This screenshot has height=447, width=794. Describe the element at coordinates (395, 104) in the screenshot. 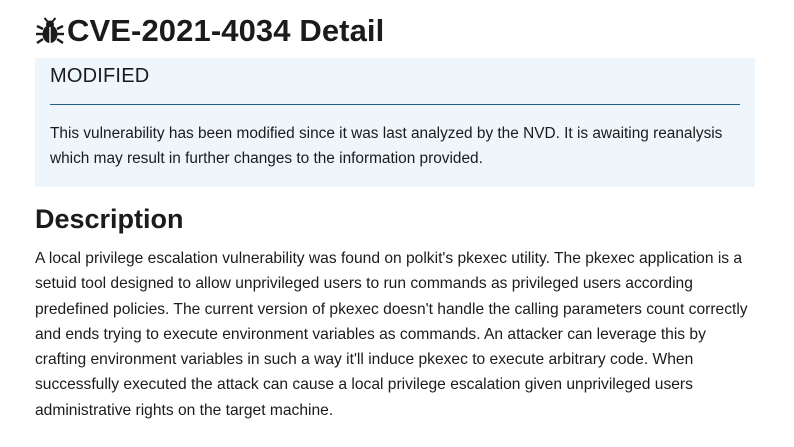

I see `notice-divider` at that location.